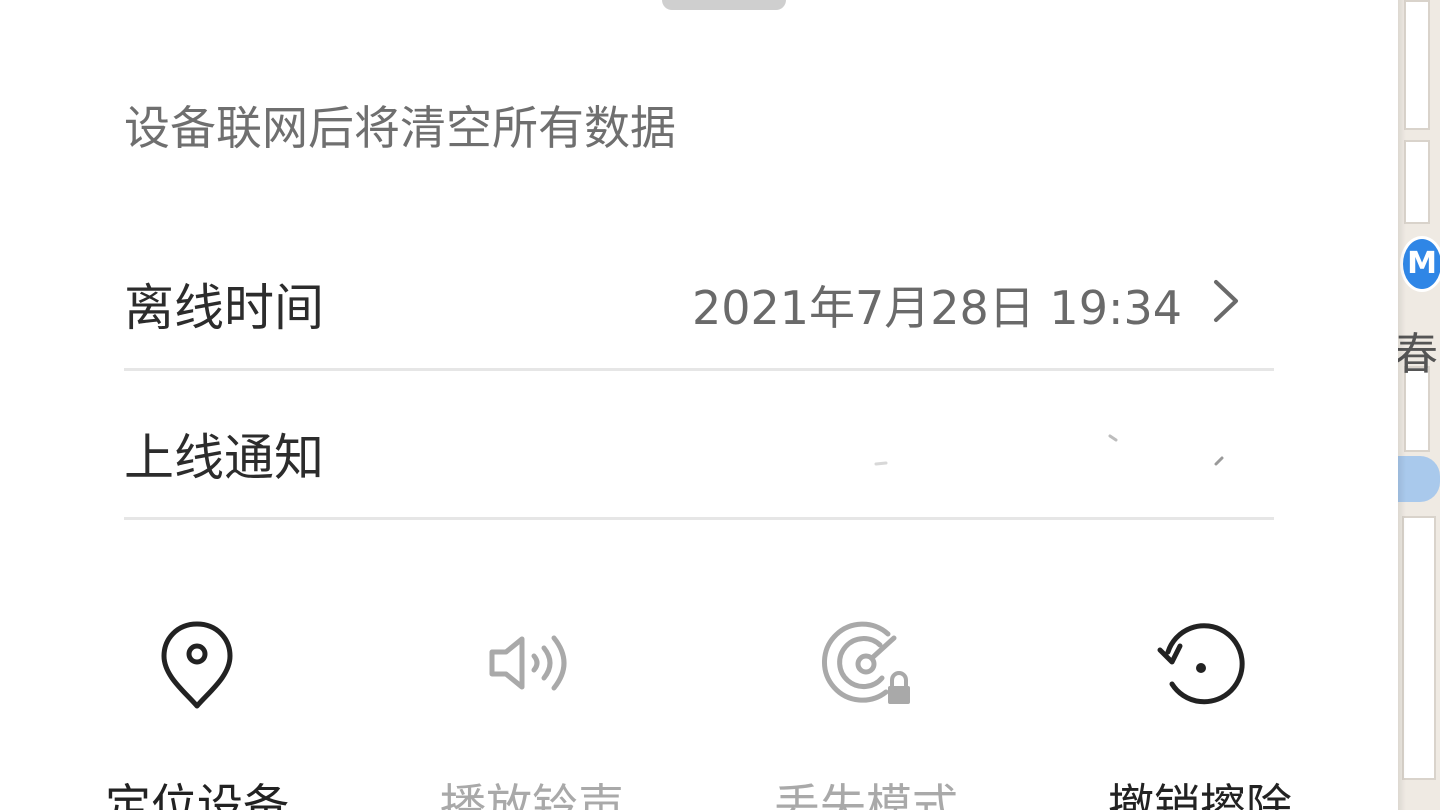  I want to click on undo-erase-icon, so click(1201, 664).